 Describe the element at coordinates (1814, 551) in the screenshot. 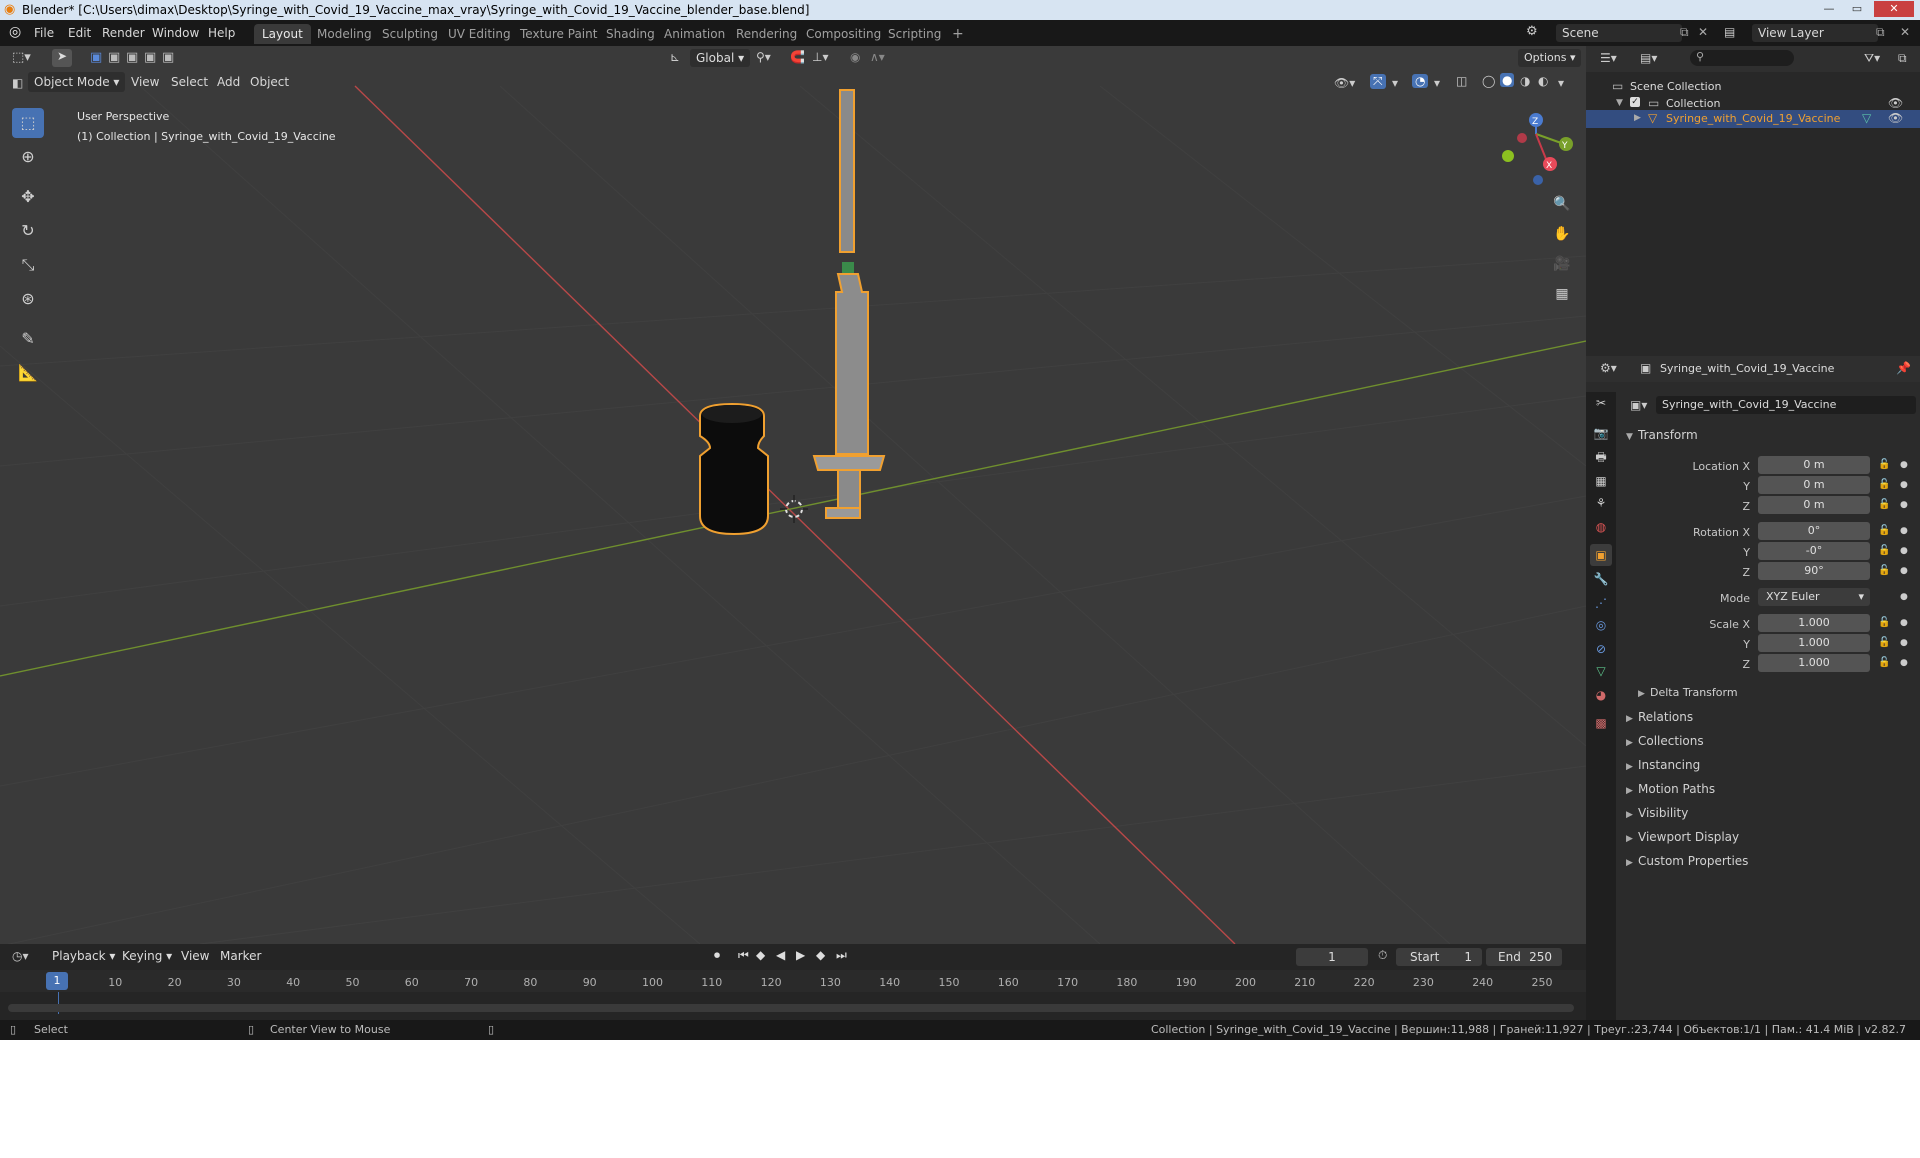

I see `rotation-y-field: -0°` at that location.